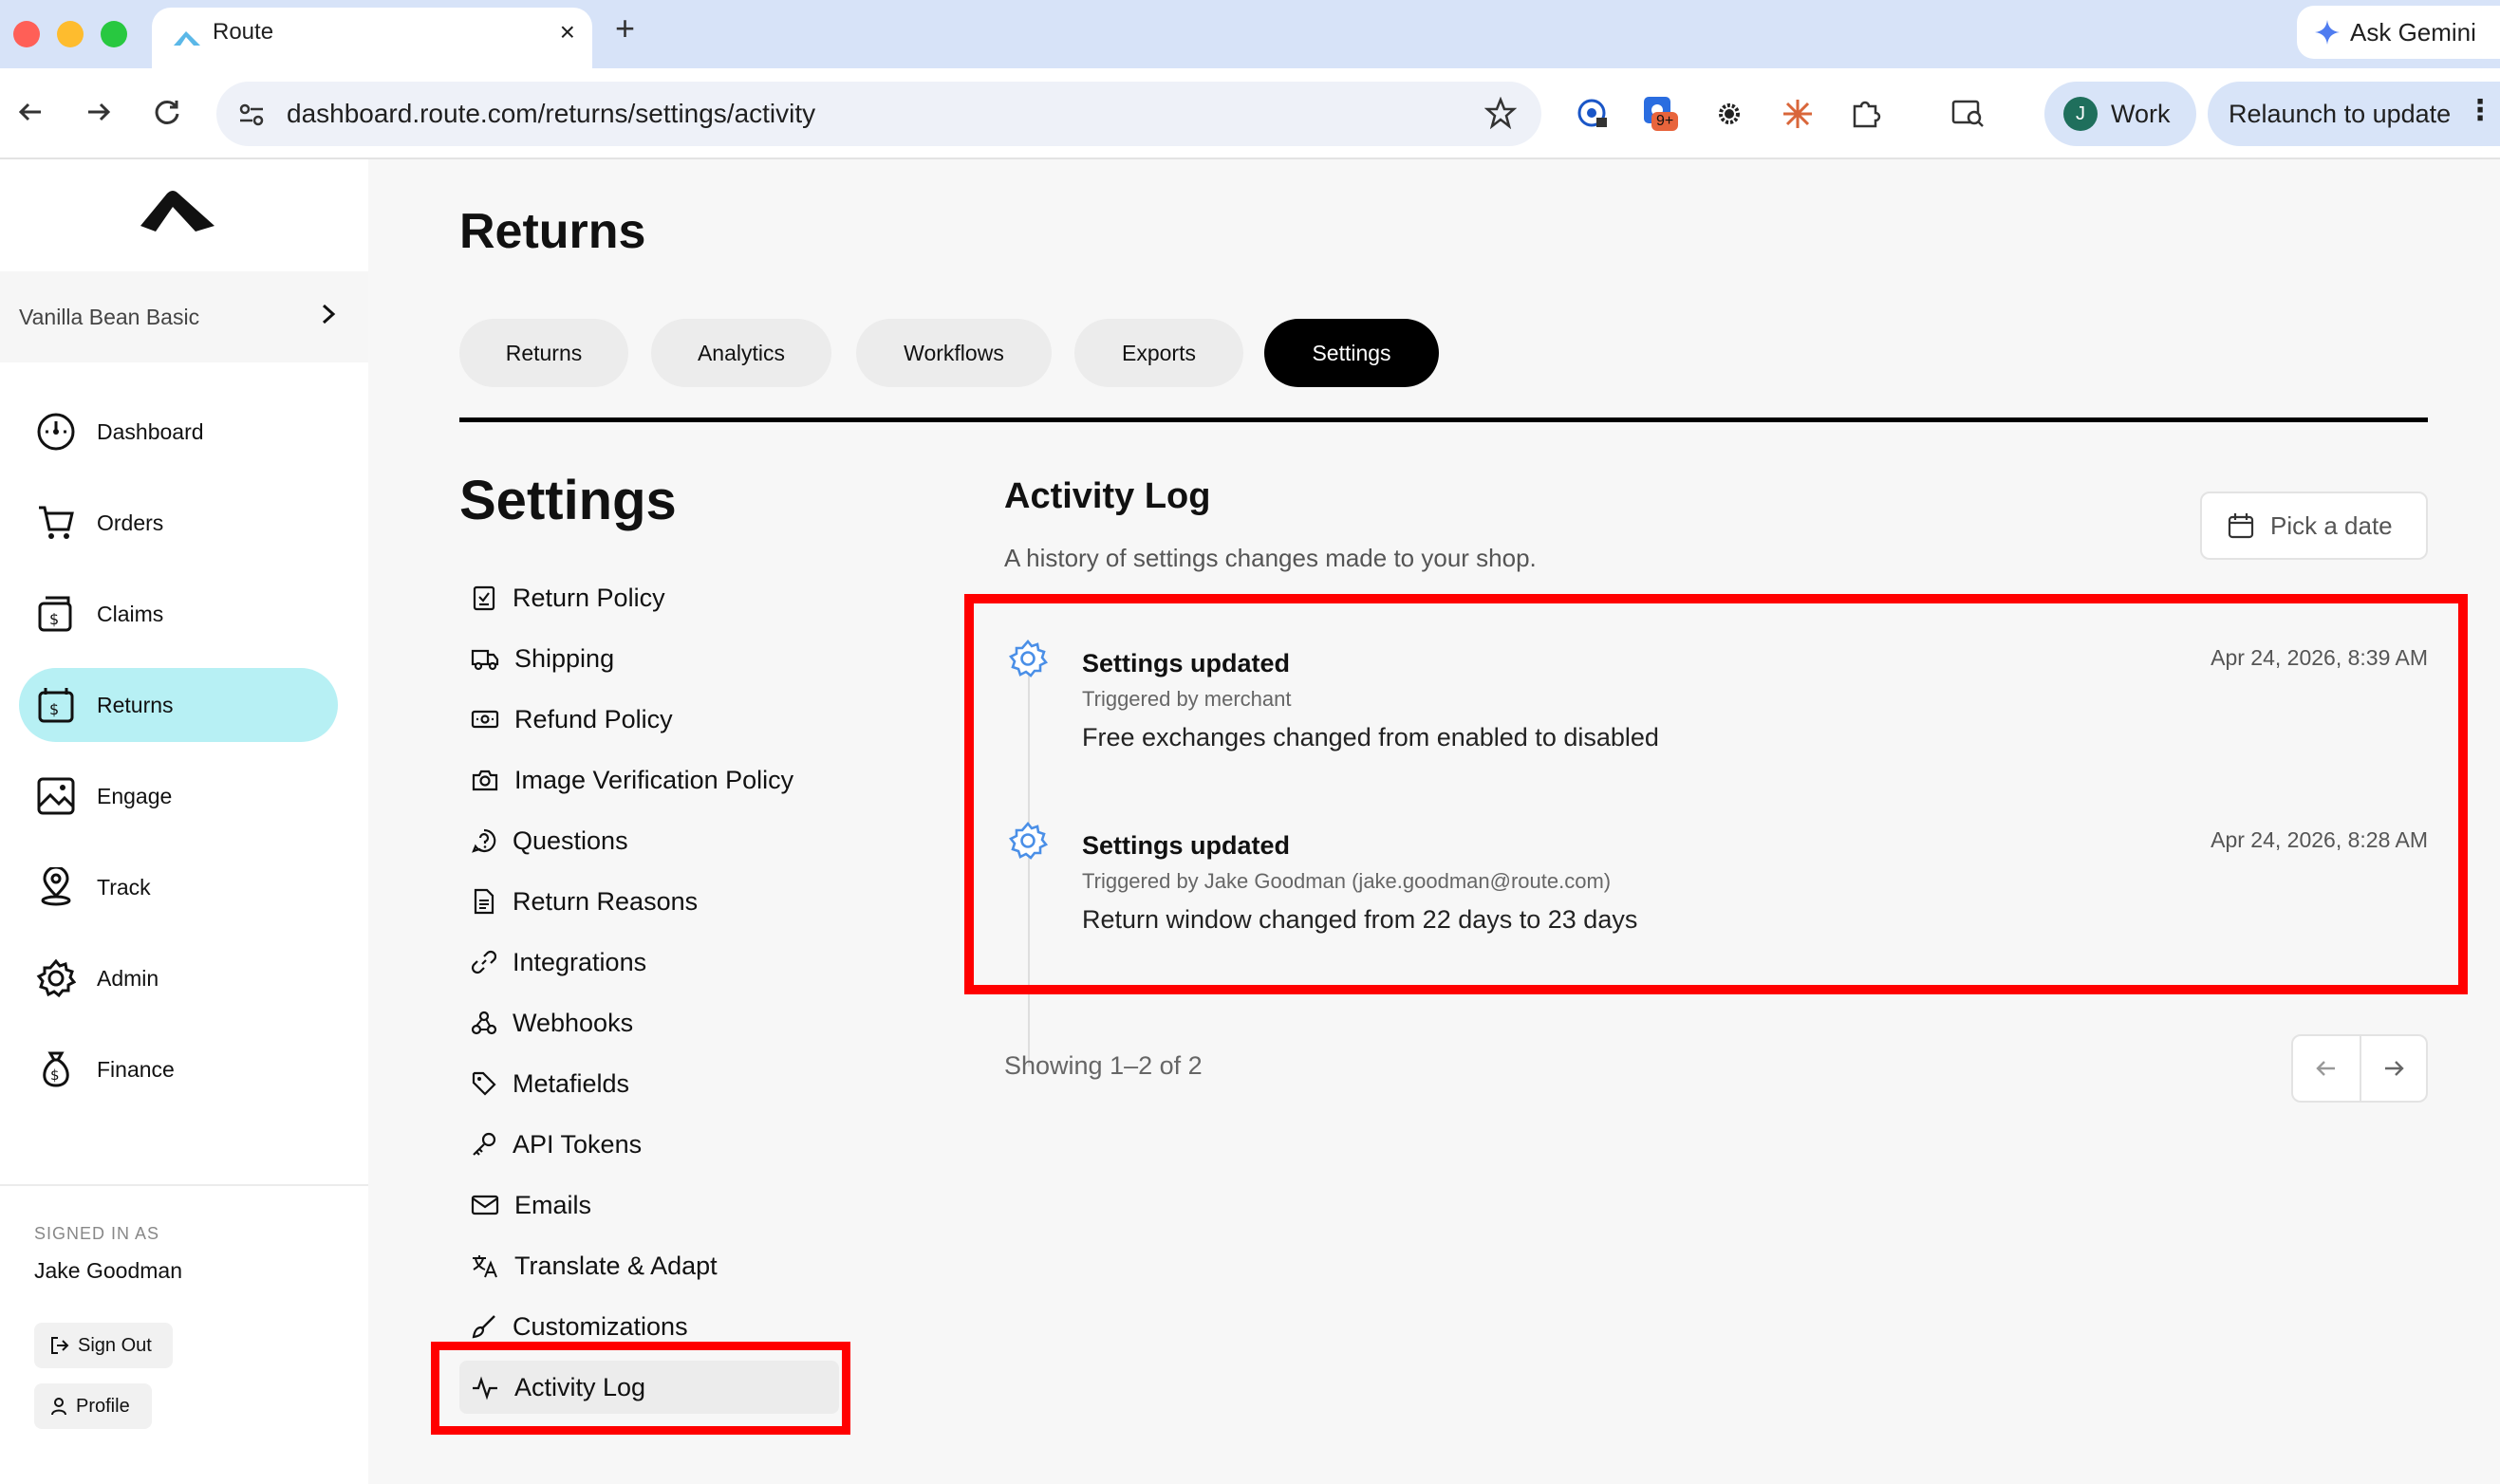 This screenshot has width=2500, height=1484. I want to click on sidebar-divider, so click(184, 1185).